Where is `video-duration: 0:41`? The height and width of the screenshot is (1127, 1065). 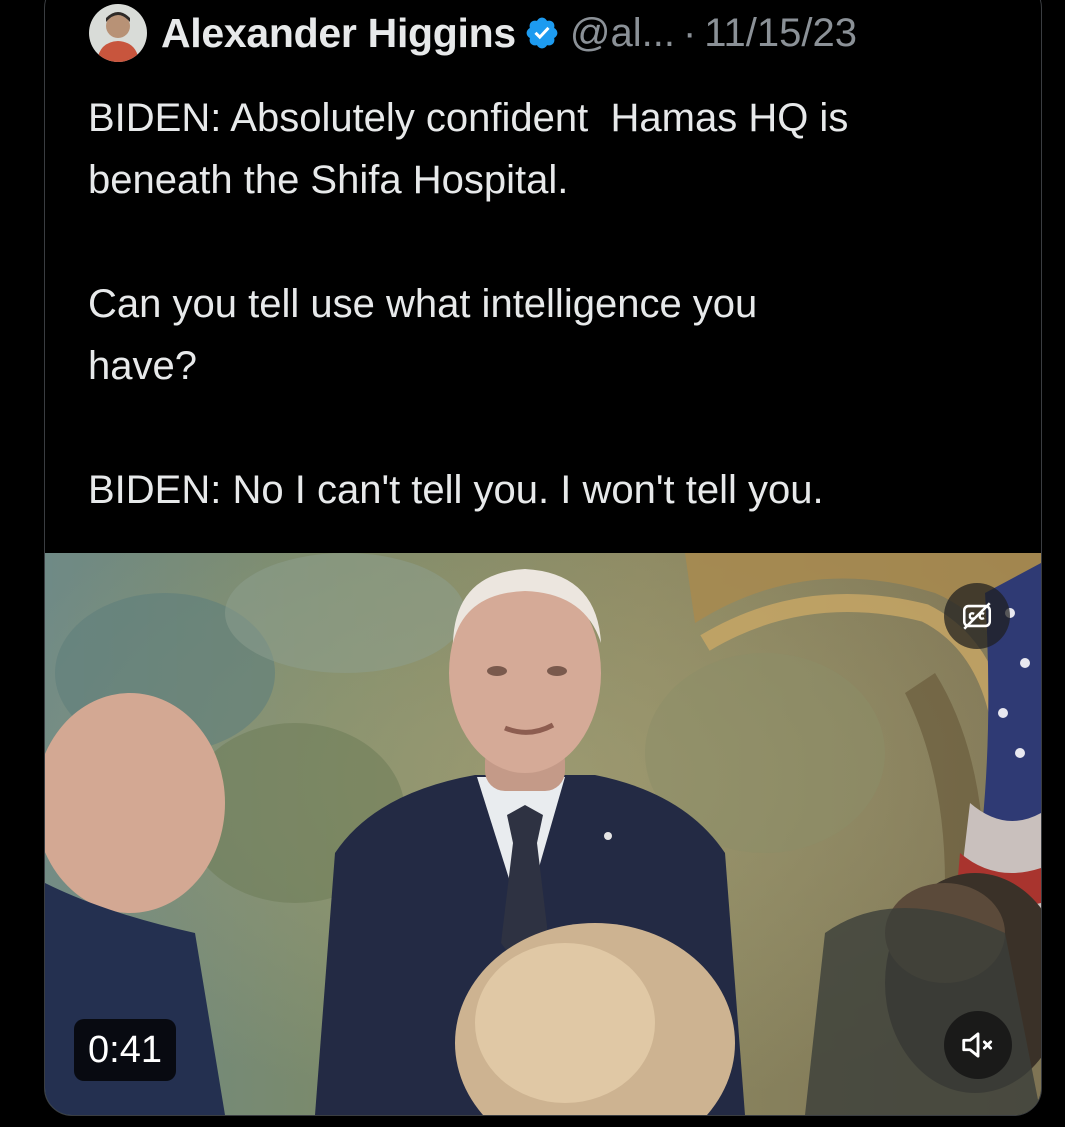
video-duration: 0:41 is located at coordinates (125, 1050).